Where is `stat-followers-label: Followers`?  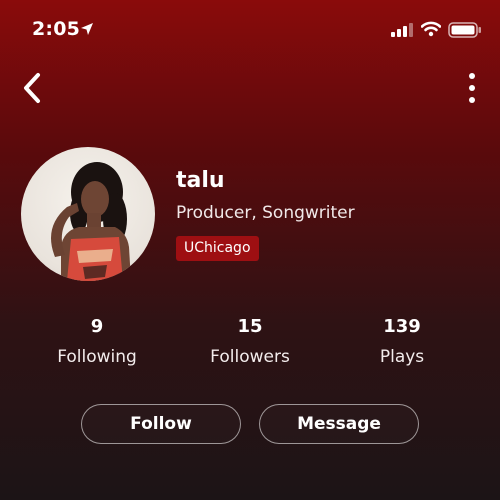
stat-followers-label: Followers is located at coordinates (250, 357).